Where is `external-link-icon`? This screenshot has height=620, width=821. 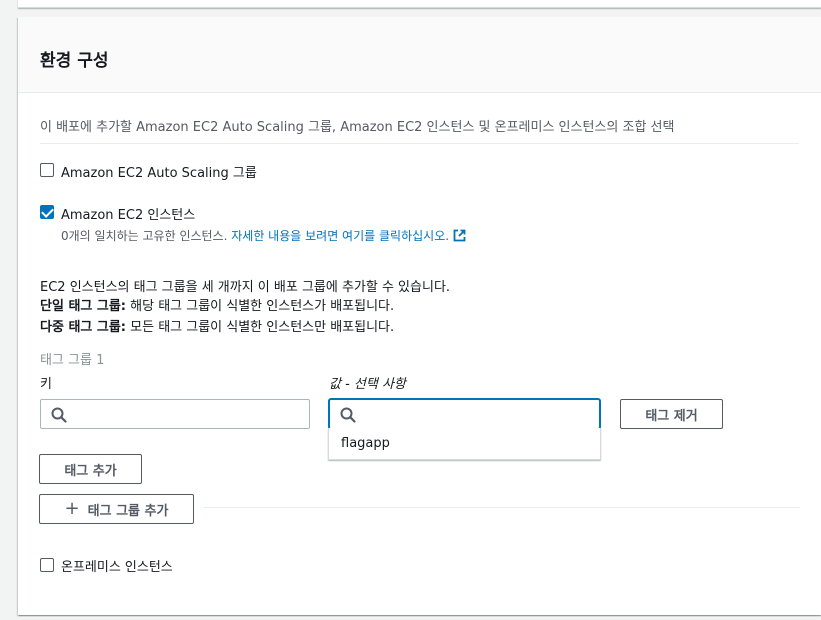 external-link-icon is located at coordinates (459, 235).